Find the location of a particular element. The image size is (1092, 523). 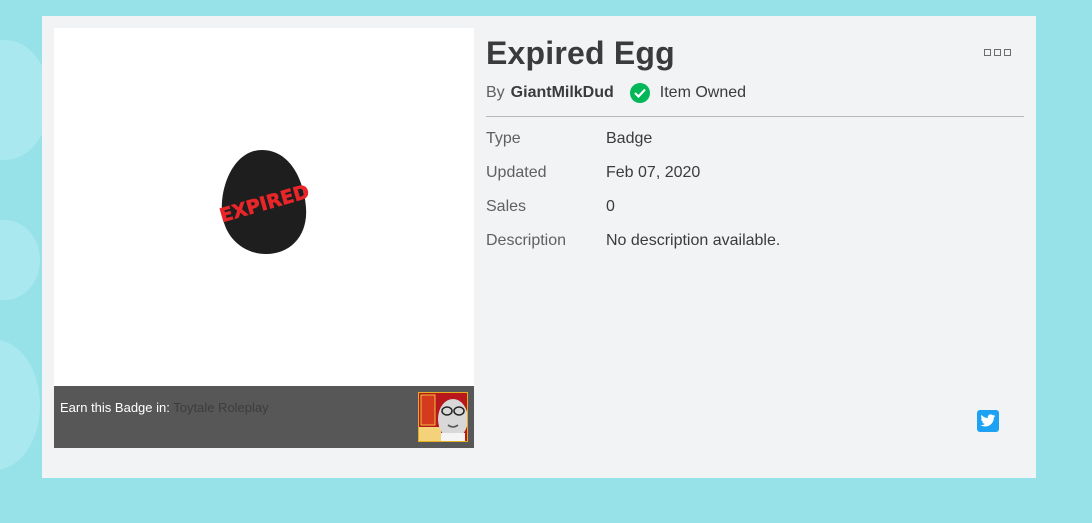

more-options-icon is located at coordinates (998, 55).